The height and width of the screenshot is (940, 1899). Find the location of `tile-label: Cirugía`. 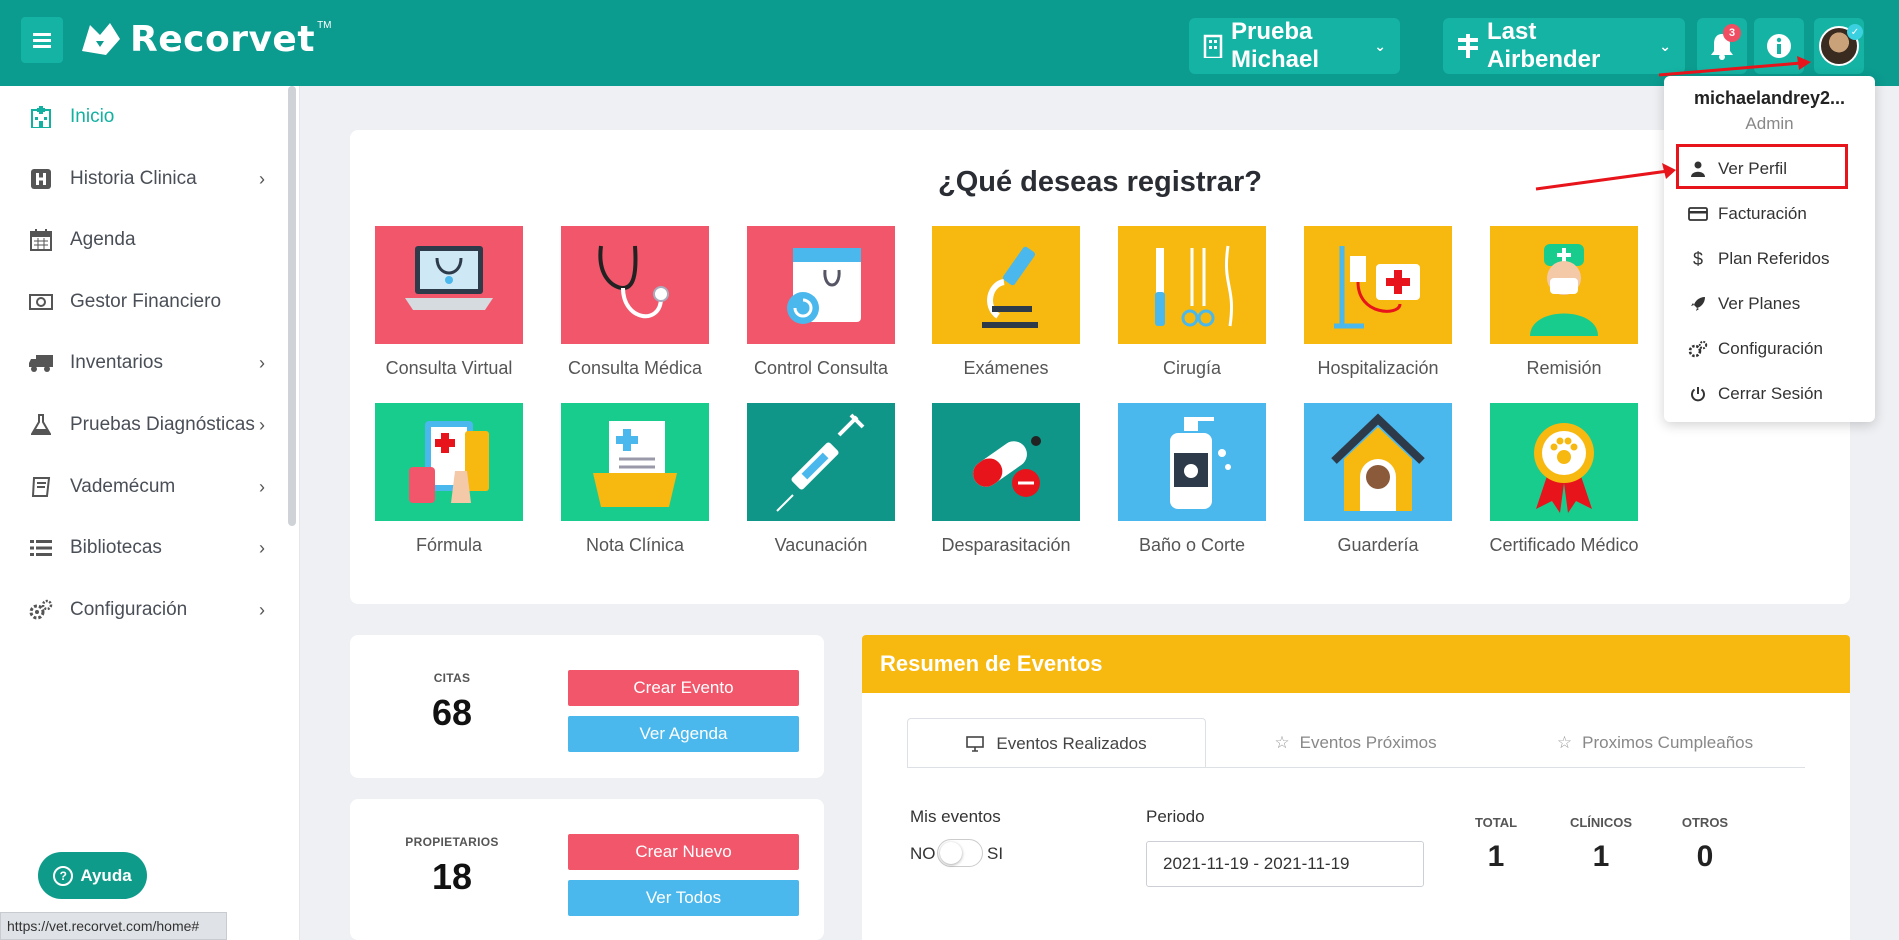

tile-label: Cirugía is located at coordinates (1192, 368).